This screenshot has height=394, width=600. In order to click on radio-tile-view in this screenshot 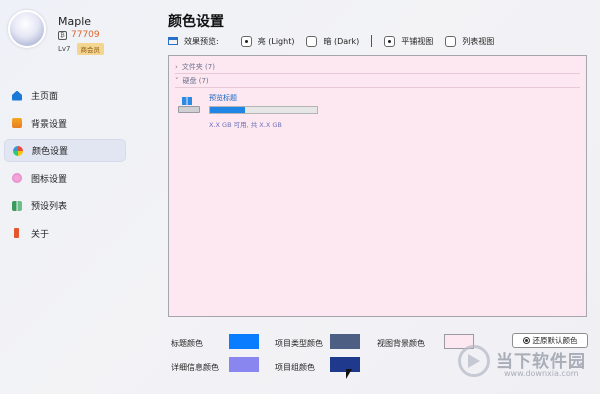, I will do `click(390, 41)`.